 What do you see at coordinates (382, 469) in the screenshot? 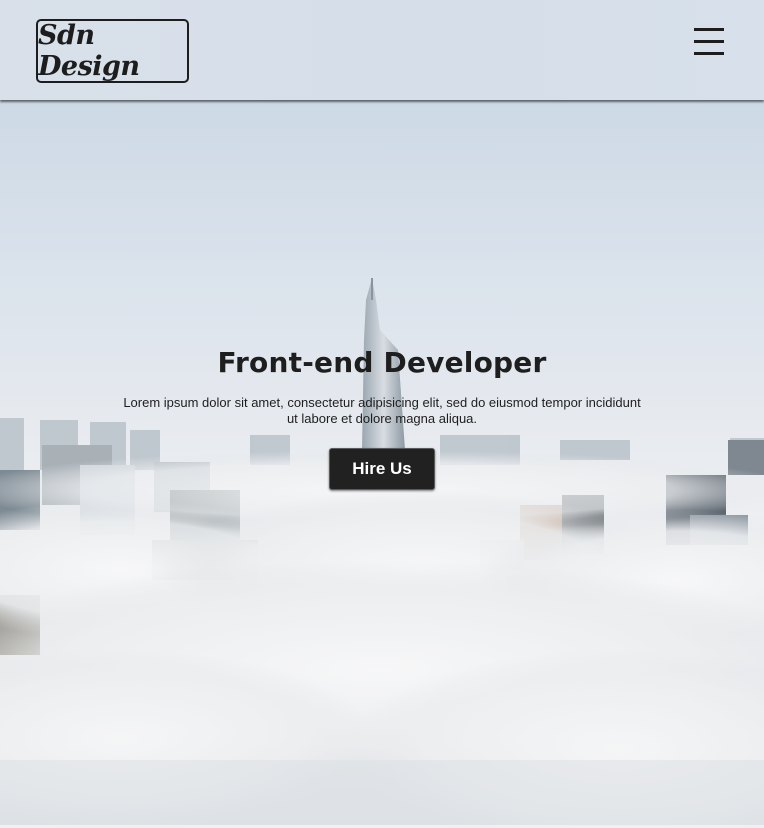
I see `hire-us-button: Hire Us` at bounding box center [382, 469].